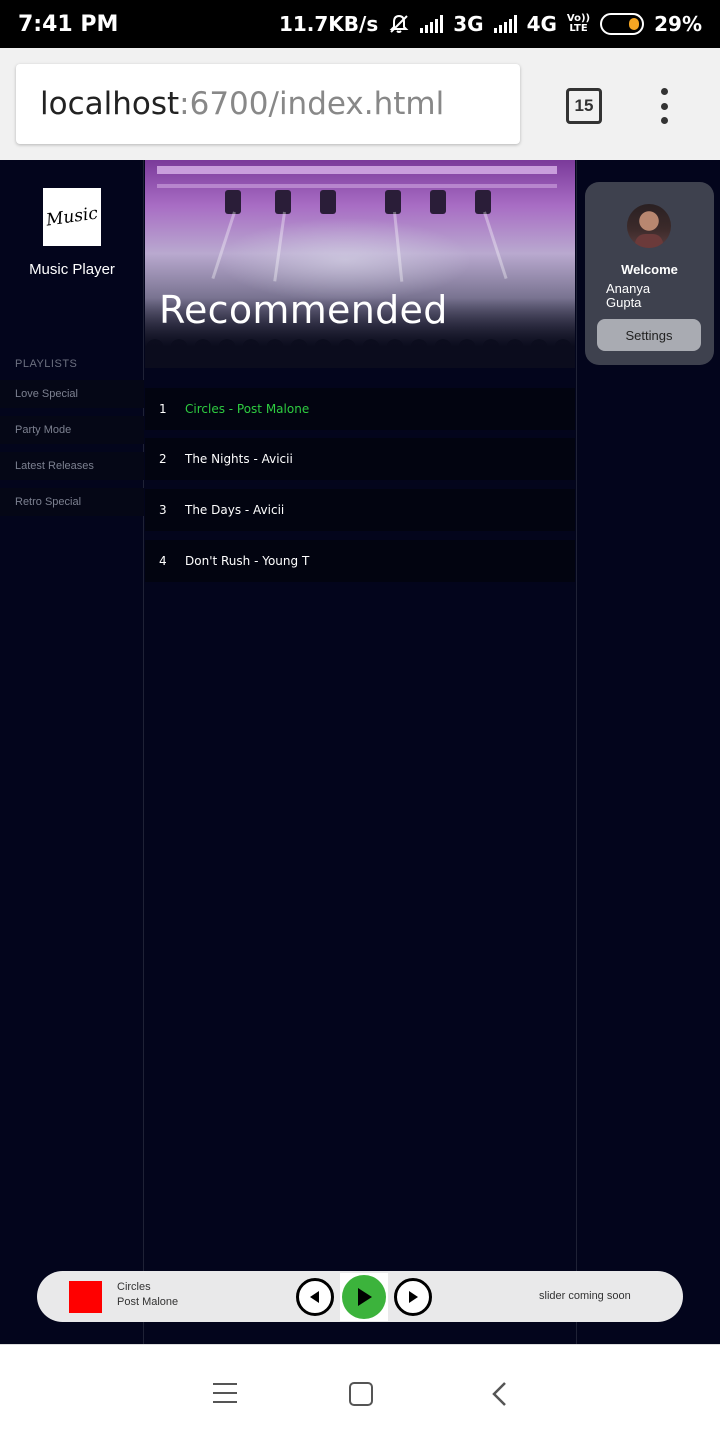 This screenshot has width=720, height=1440. I want to click on track-number: 3, so click(163, 510).